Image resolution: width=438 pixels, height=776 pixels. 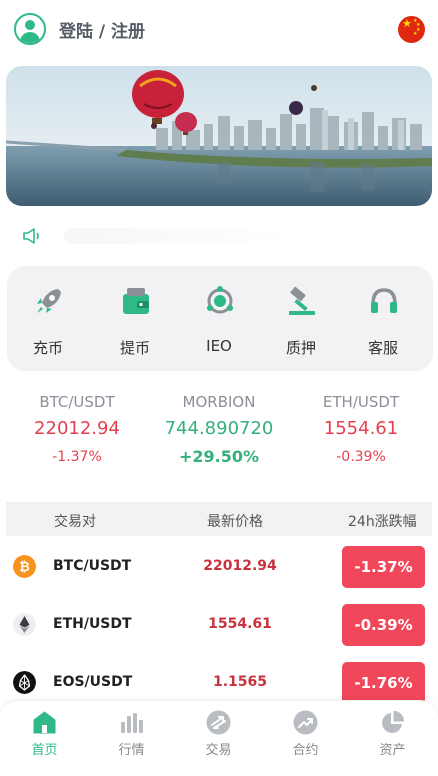 What do you see at coordinates (383, 683) in the screenshot?
I see `row-change-badge: -1.76%` at bounding box center [383, 683].